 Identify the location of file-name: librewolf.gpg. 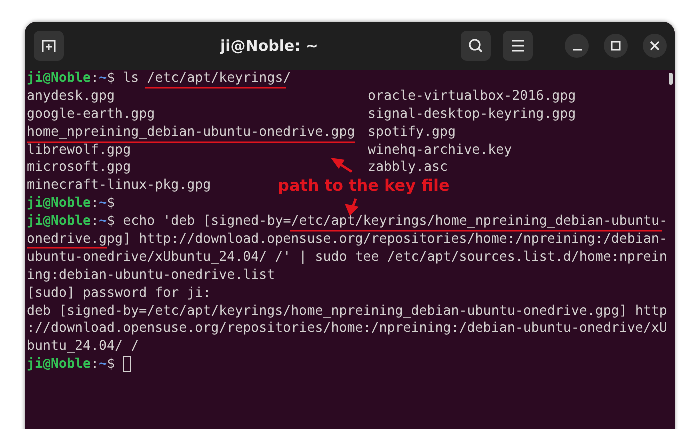
(79, 151).